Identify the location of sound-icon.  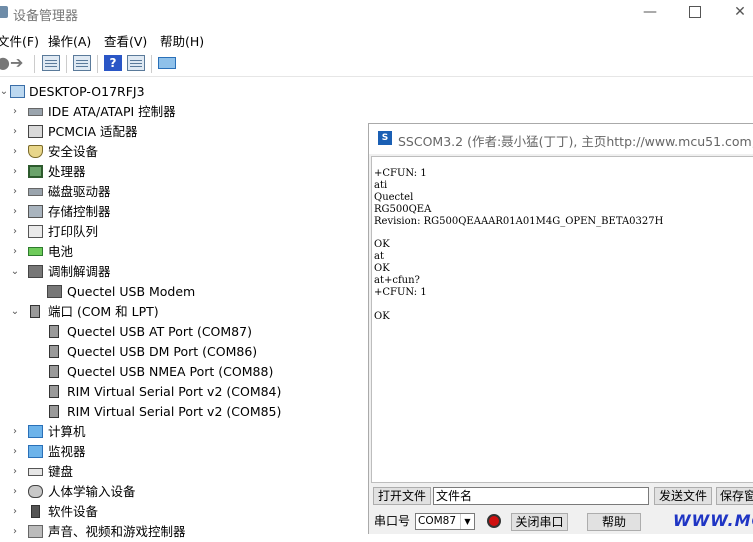
(35, 531).